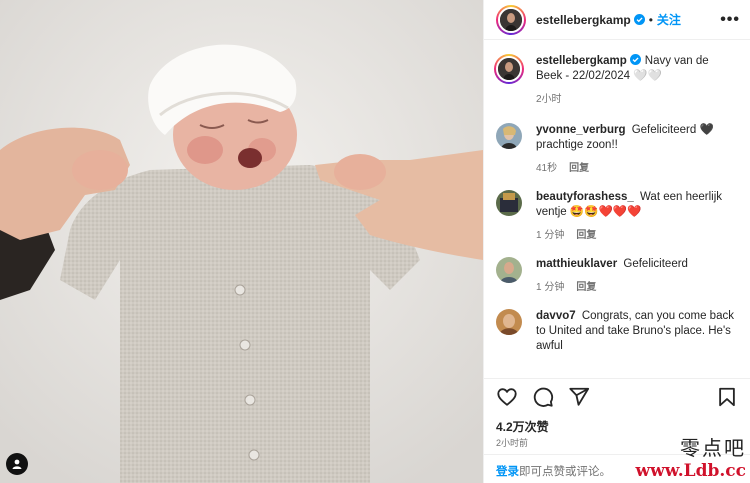 The height and width of the screenshot is (483, 750). I want to click on post-header: estellebergkamp • 关注 •••, so click(617, 20).